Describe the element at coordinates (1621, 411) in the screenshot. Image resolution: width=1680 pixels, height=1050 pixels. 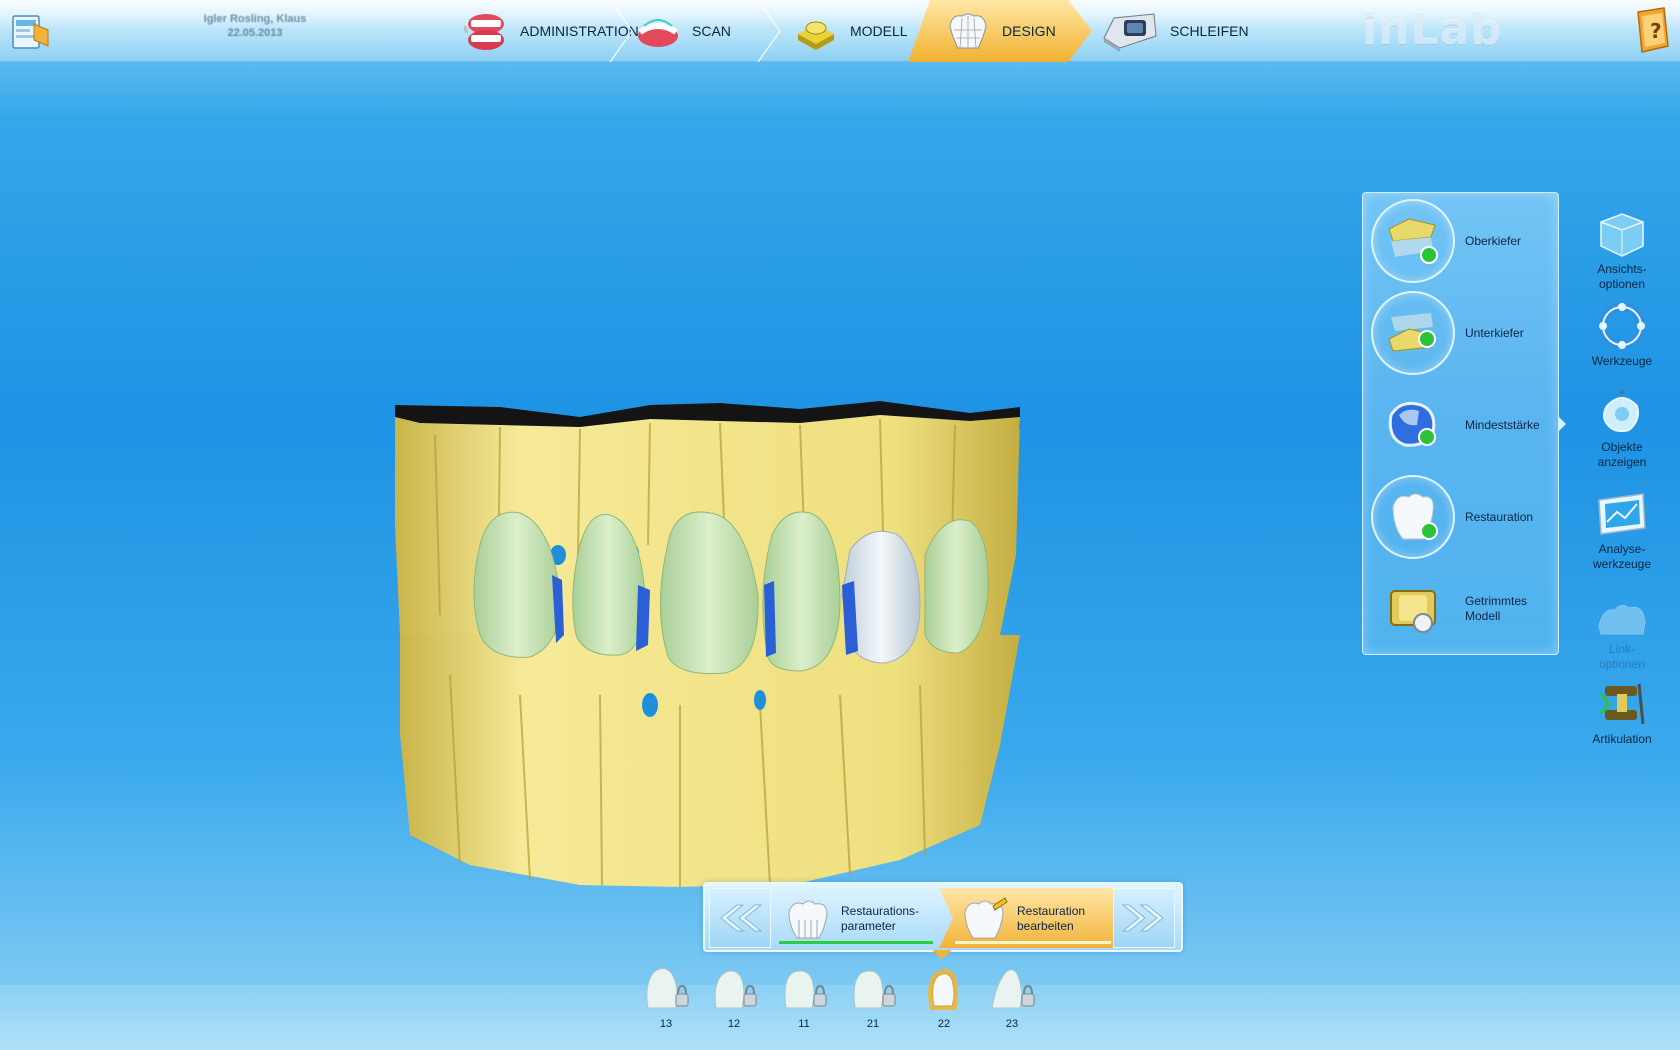
I see `show-objects-icon` at that location.